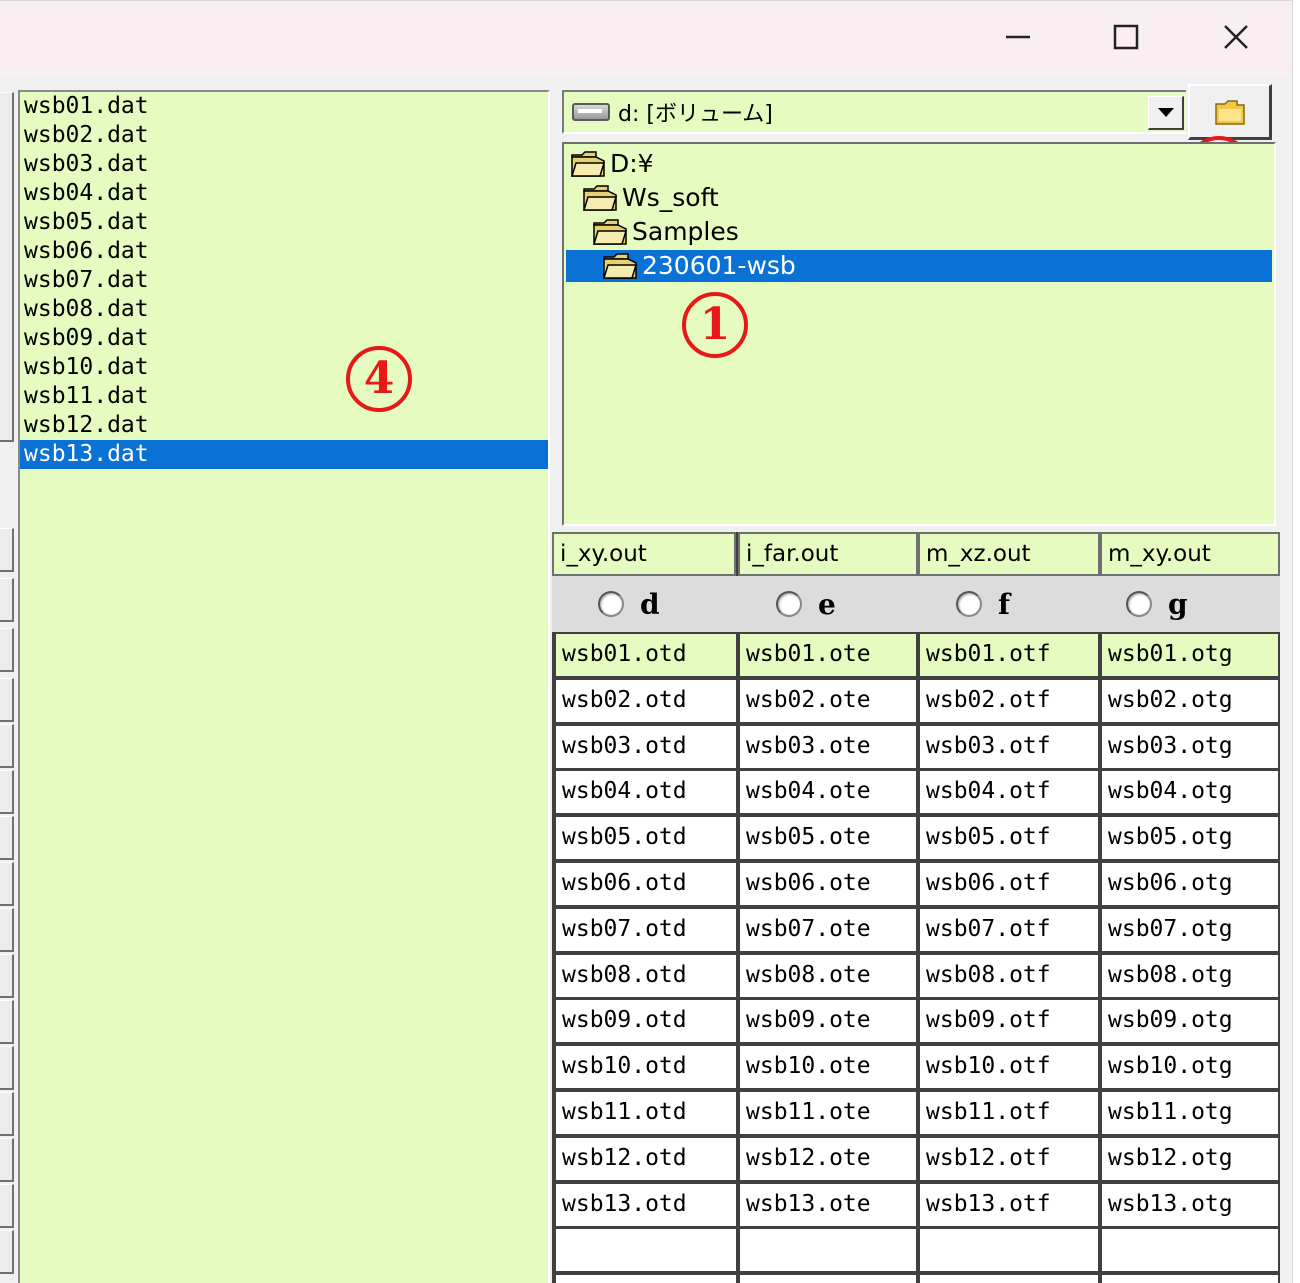 Image resolution: width=1300 pixels, height=1283 pixels. What do you see at coordinates (284, 251) in the screenshot?
I see `file-list-item: wsb06.dat` at bounding box center [284, 251].